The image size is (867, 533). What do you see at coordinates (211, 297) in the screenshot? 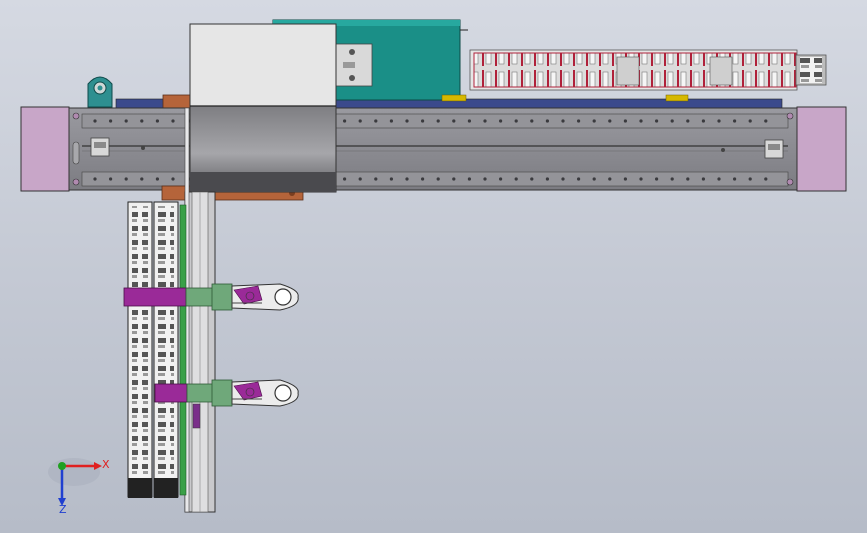
I see `gripper-assembly-upper` at bounding box center [211, 297].